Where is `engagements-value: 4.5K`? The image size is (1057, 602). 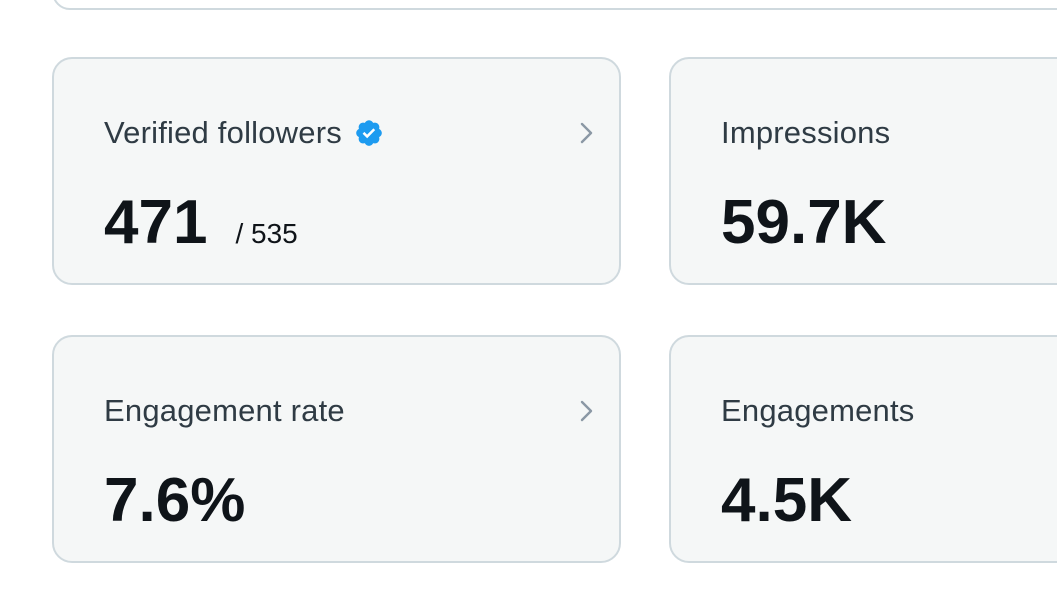 engagements-value: 4.5K is located at coordinates (786, 500).